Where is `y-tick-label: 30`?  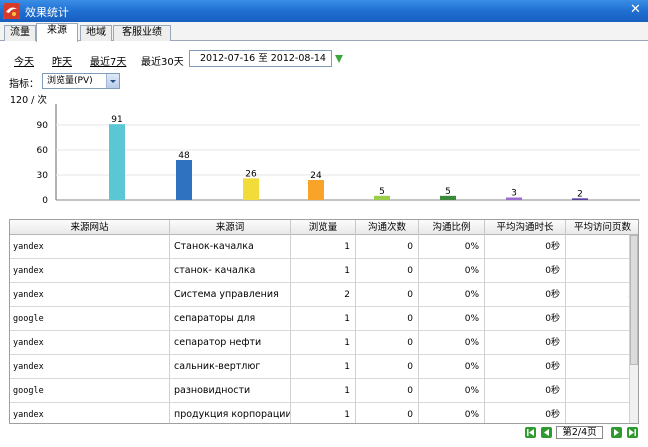
y-tick-label: 30 is located at coordinates (43, 176).